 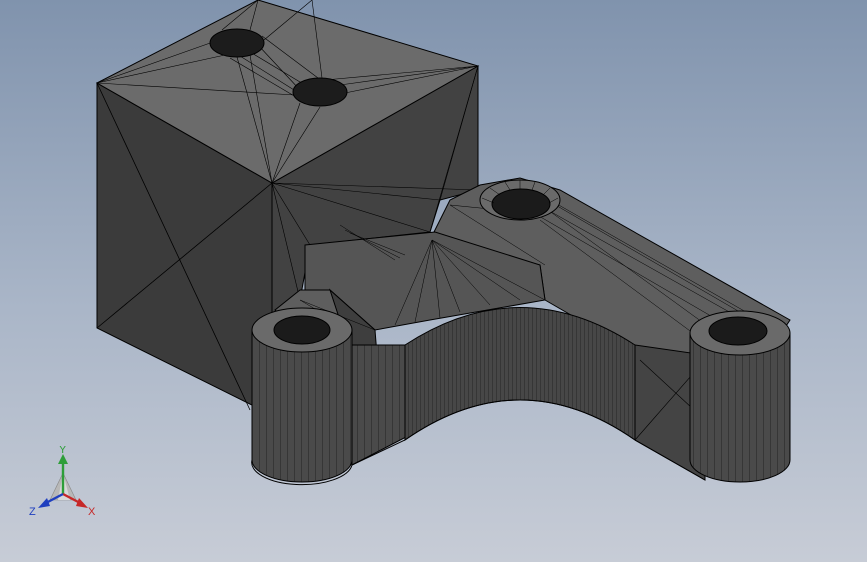 I want to click on x-axis-label: X, so click(x=92, y=512).